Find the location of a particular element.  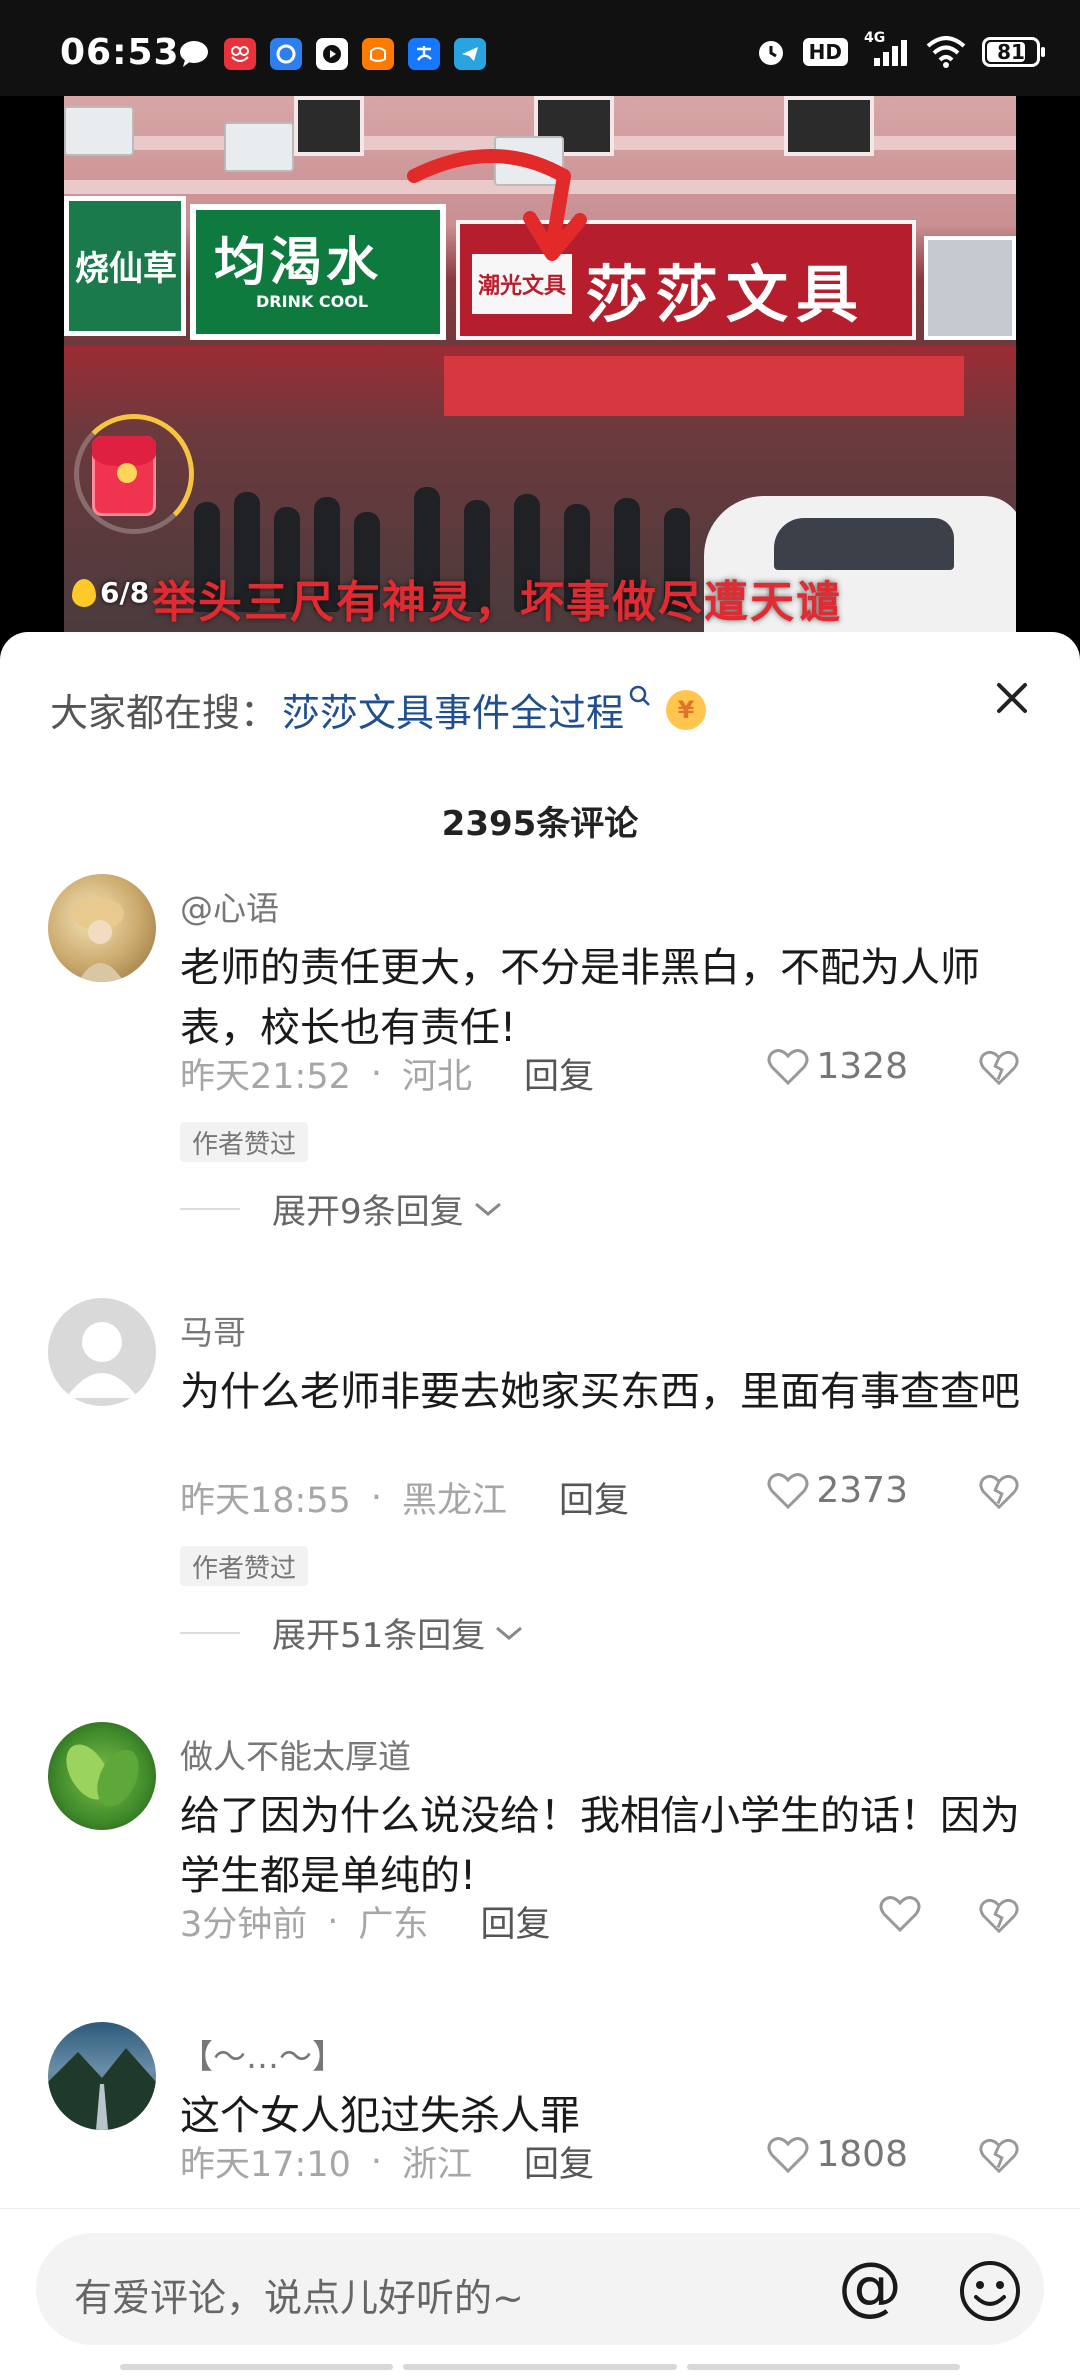

emoji-button is located at coordinates (990, 2293).